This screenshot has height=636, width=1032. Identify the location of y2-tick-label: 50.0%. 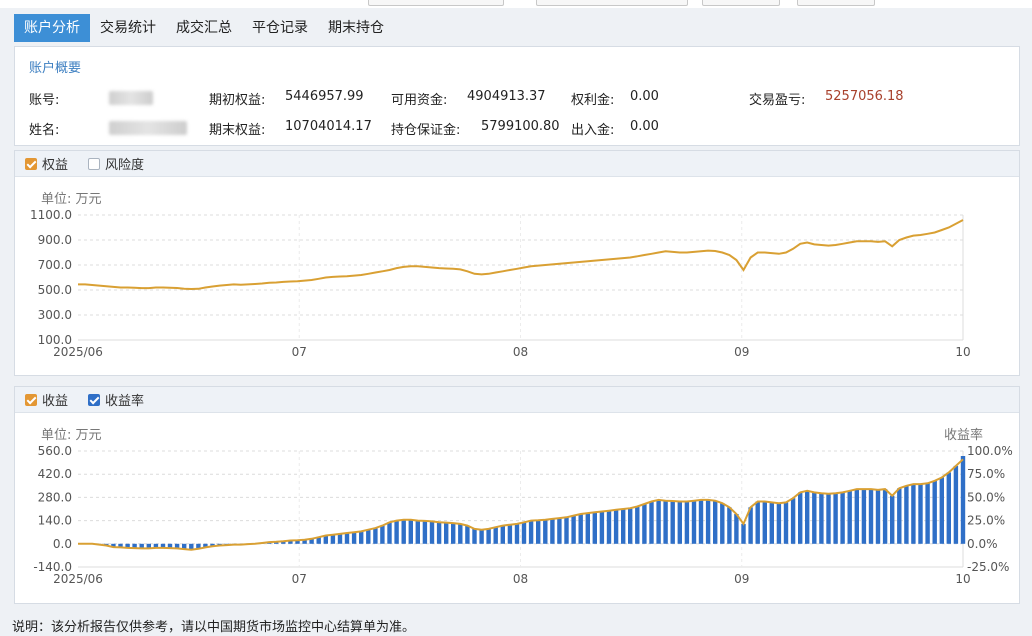
(986, 497).